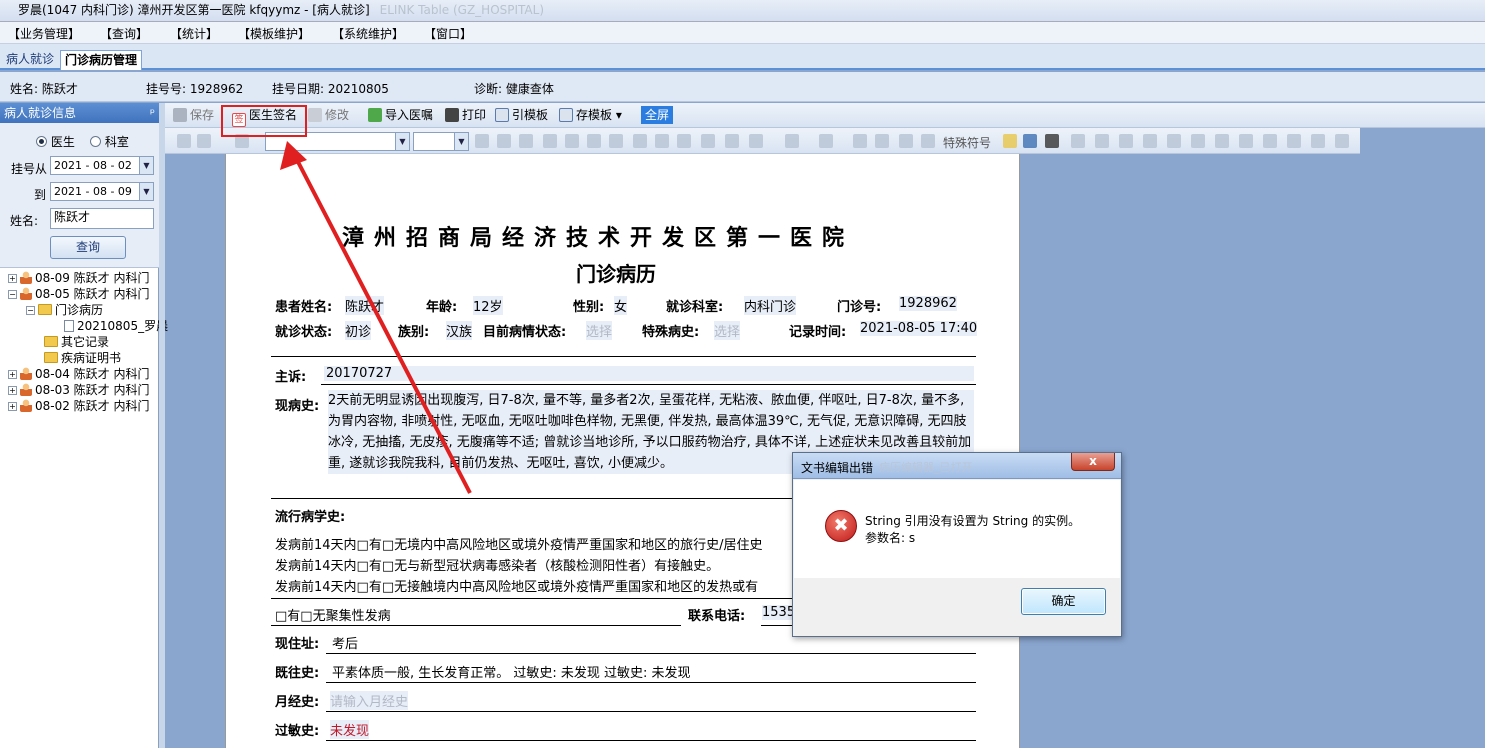 This screenshot has height=748, width=1485. Describe the element at coordinates (841, 526) in the screenshot. I see `error-icon: ✖` at that location.